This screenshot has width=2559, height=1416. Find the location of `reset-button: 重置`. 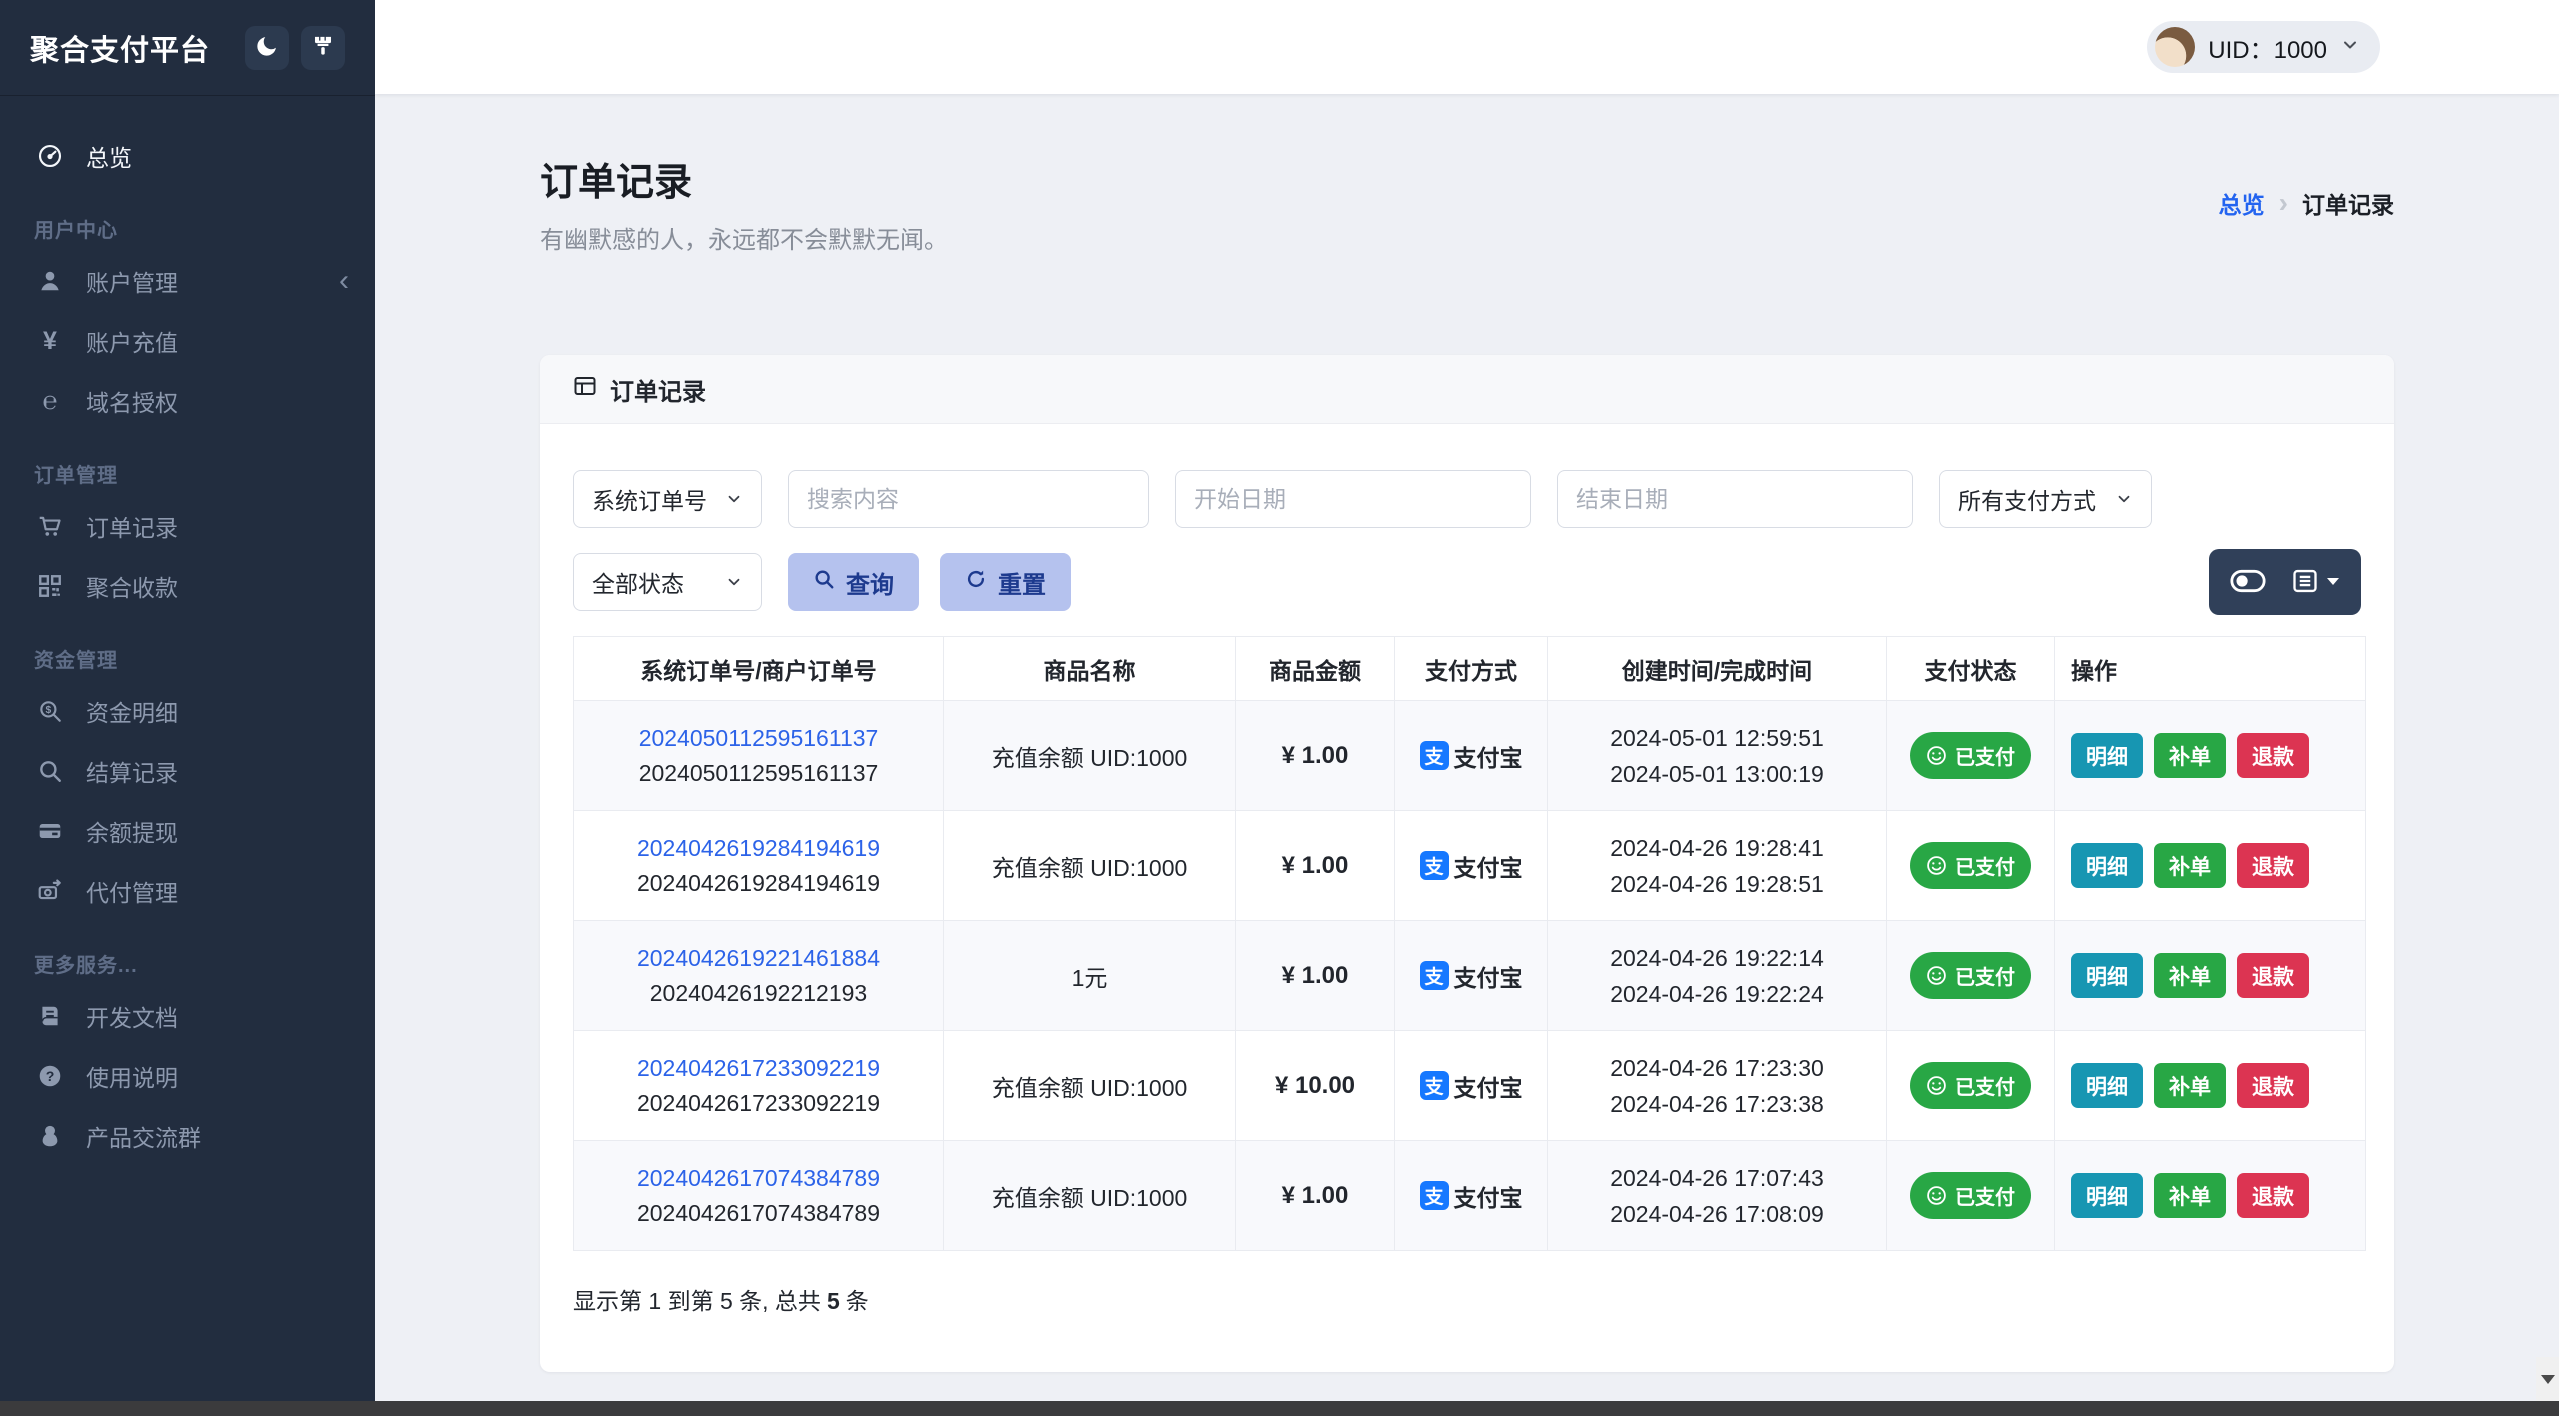

reset-button: 重置 is located at coordinates (1005, 582).